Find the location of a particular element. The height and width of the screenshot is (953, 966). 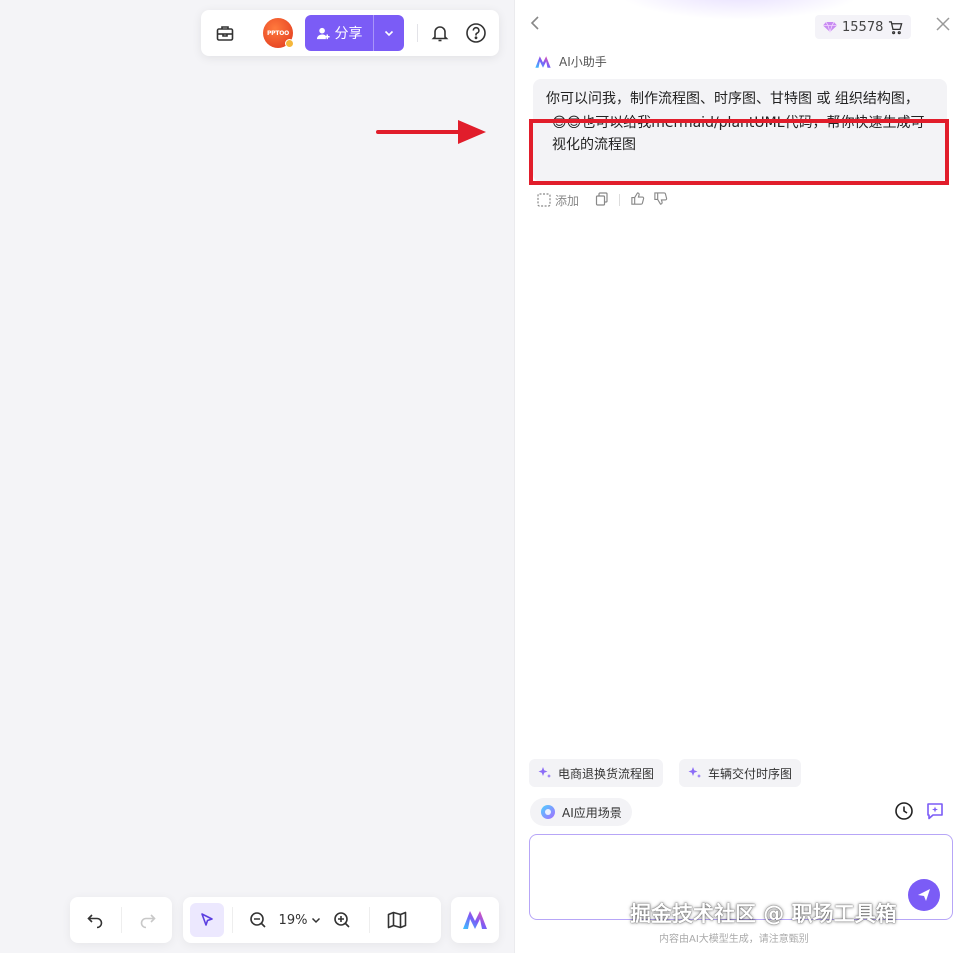

send-icon is located at coordinates (924, 895).